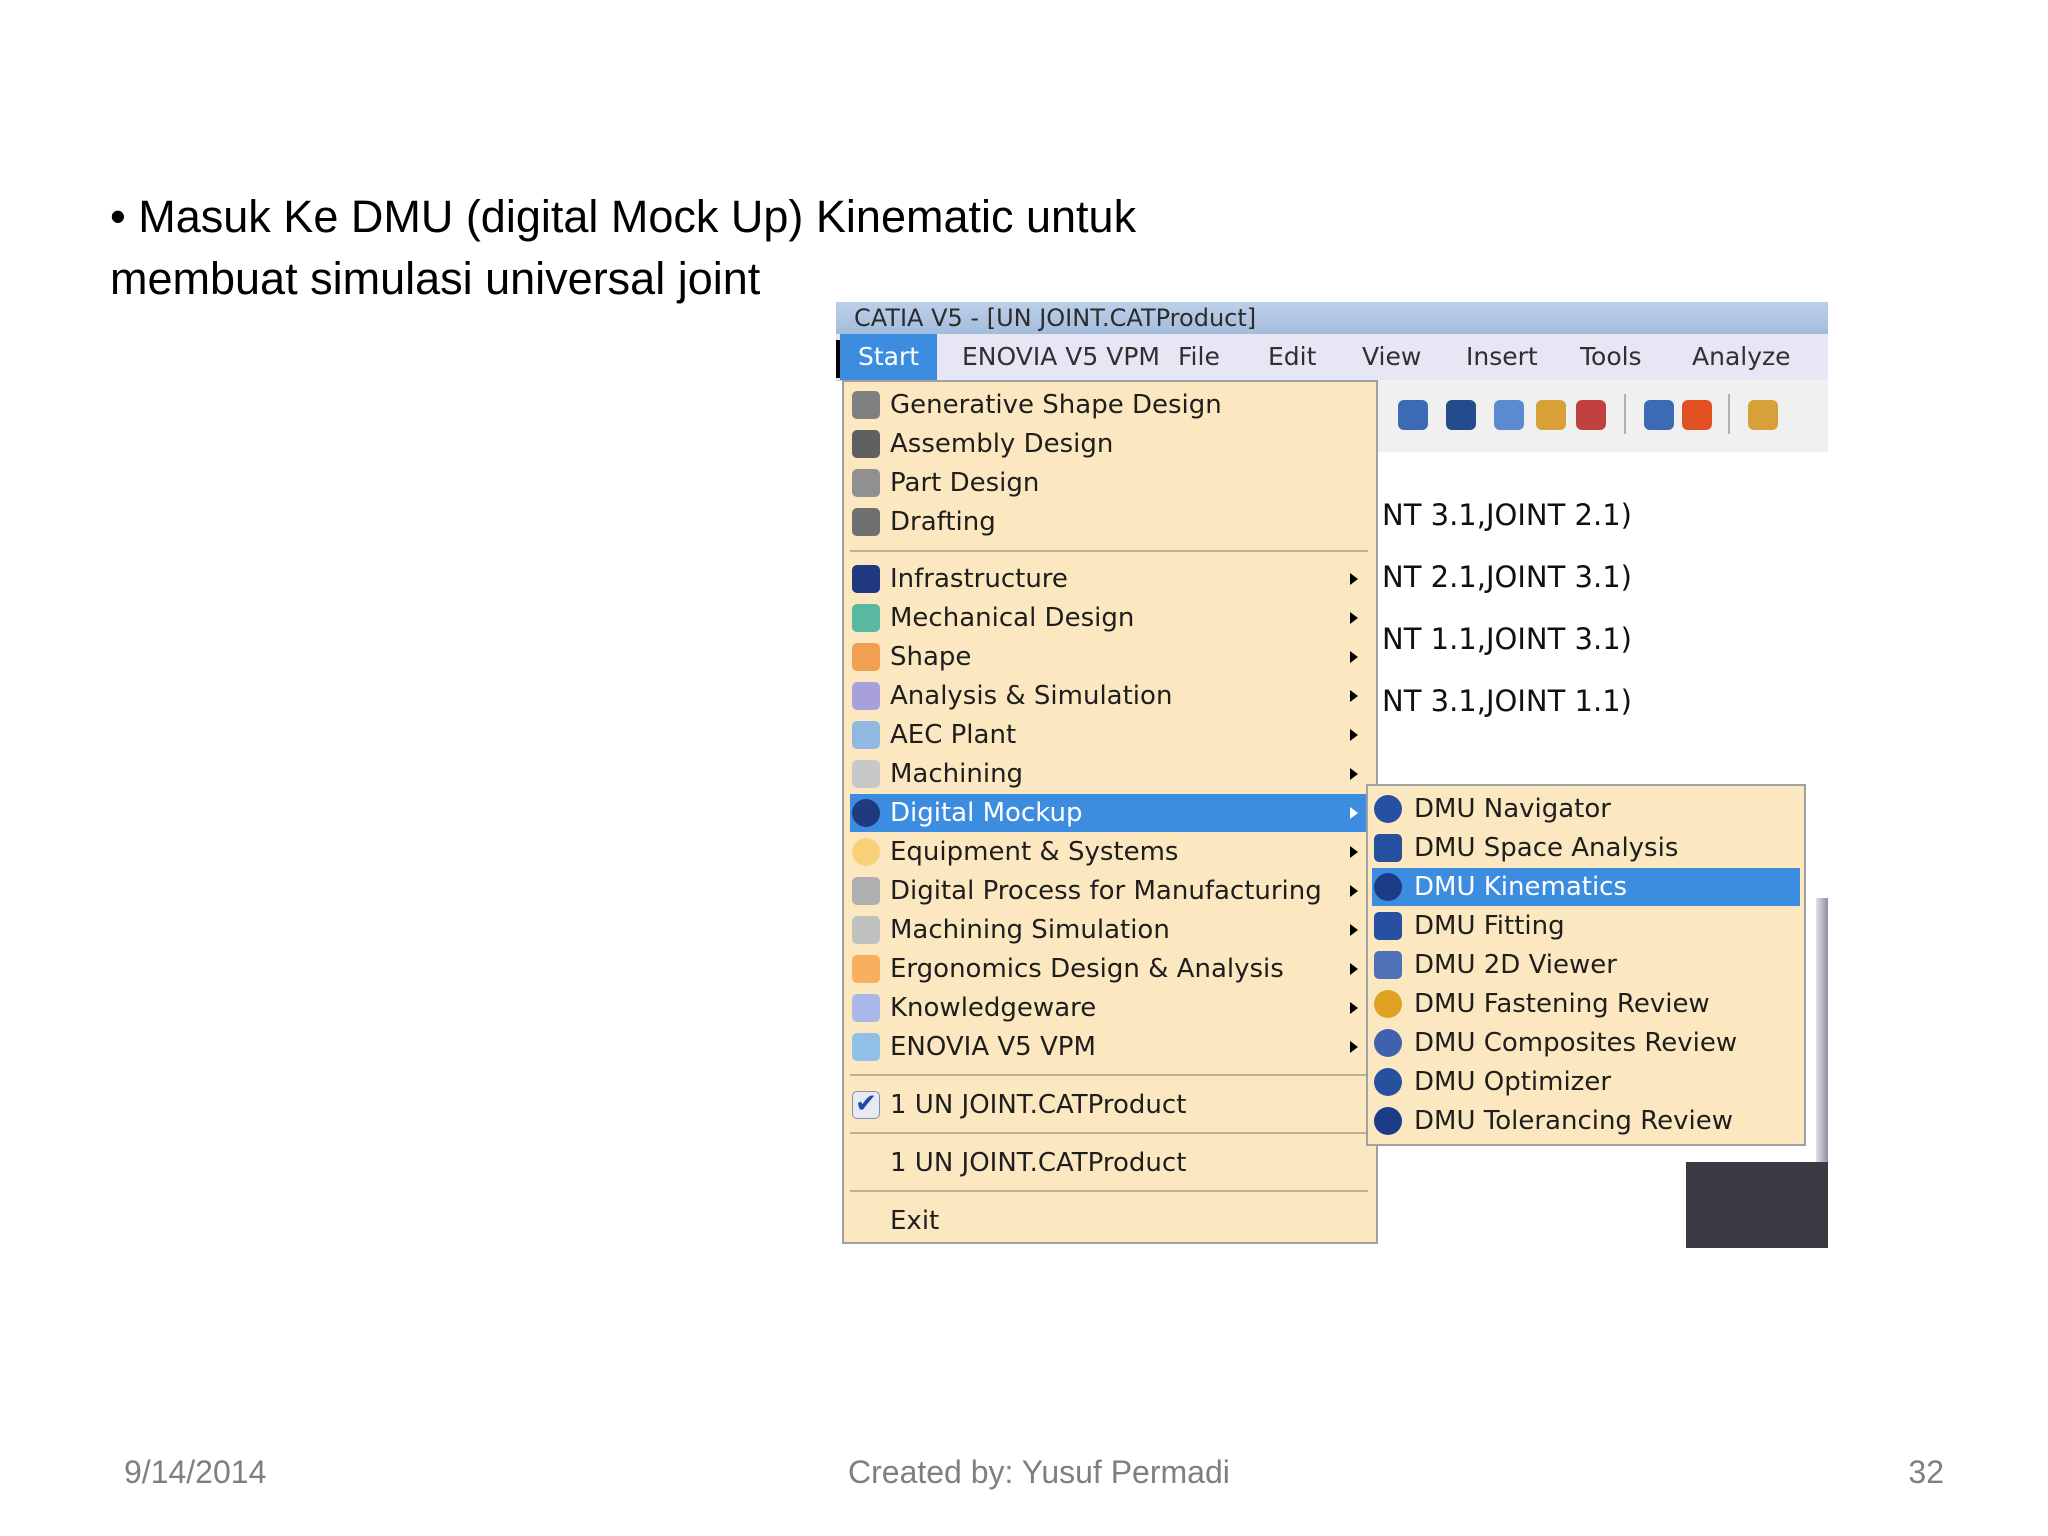 This screenshot has height=1536, width=2048. What do you see at coordinates (866, 696) in the screenshot?
I see `analysis-simulation-icon` at bounding box center [866, 696].